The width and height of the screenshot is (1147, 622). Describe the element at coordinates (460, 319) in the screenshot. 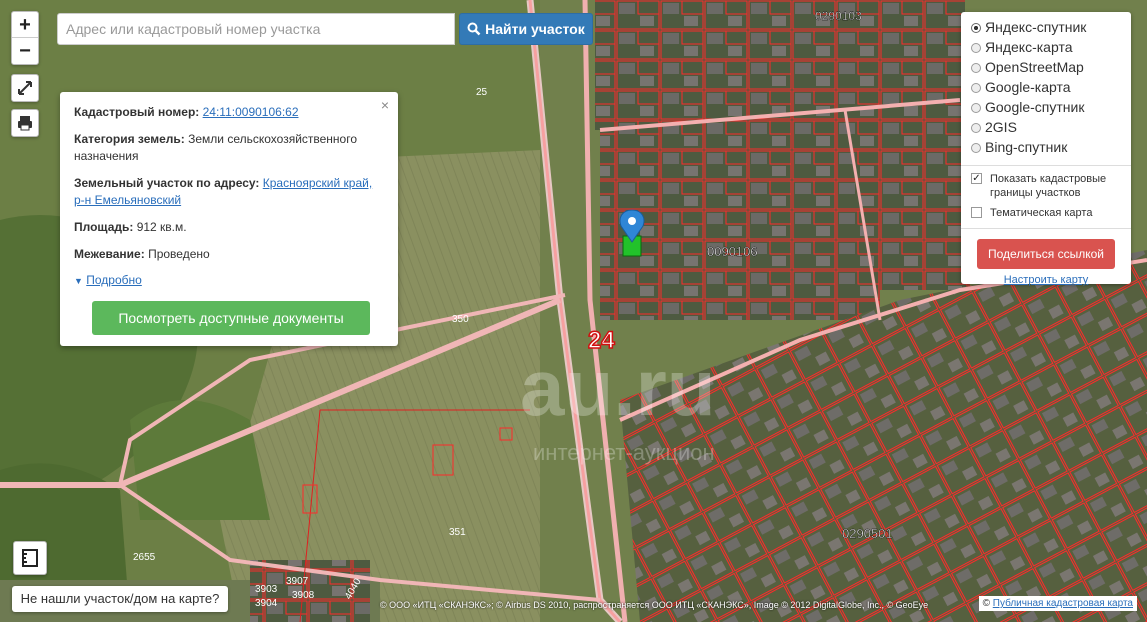

I see `parcel-label: 350` at that location.